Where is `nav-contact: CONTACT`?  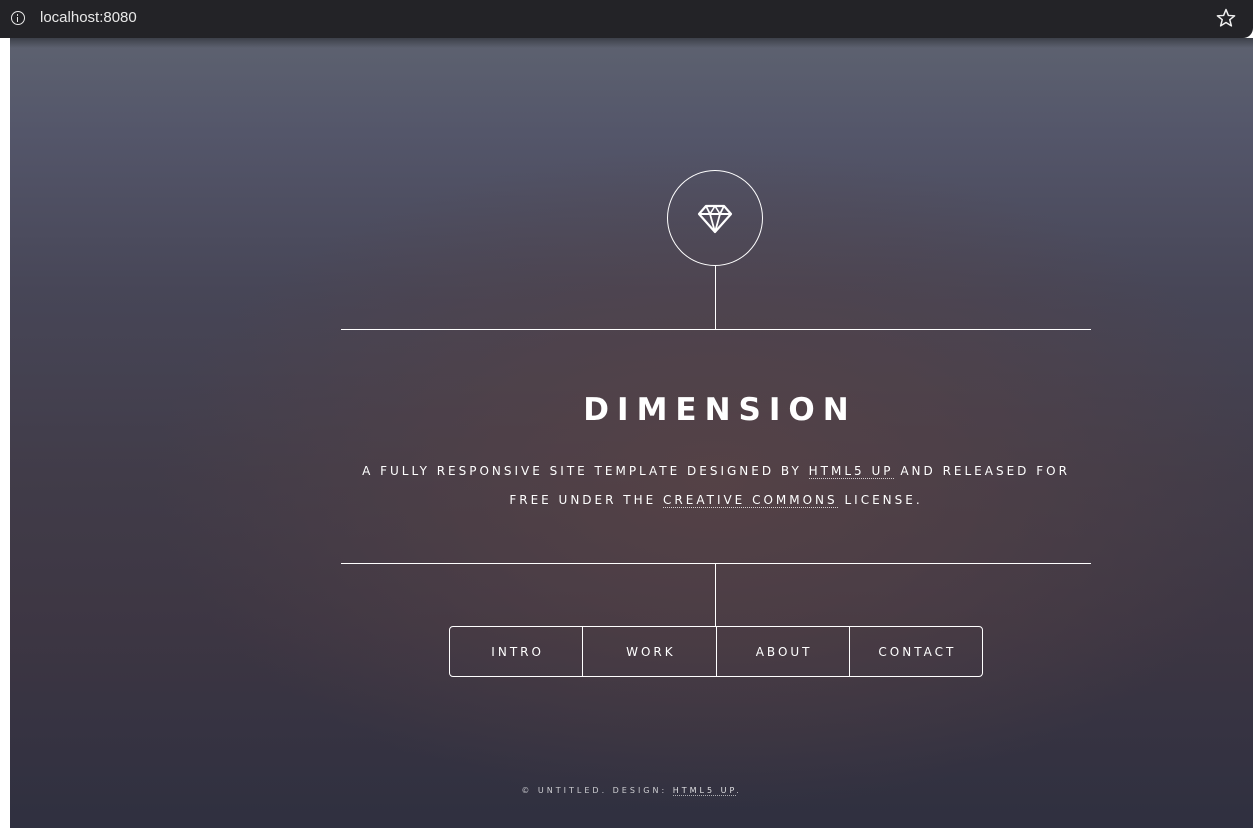 nav-contact: CONTACT is located at coordinates (915, 651).